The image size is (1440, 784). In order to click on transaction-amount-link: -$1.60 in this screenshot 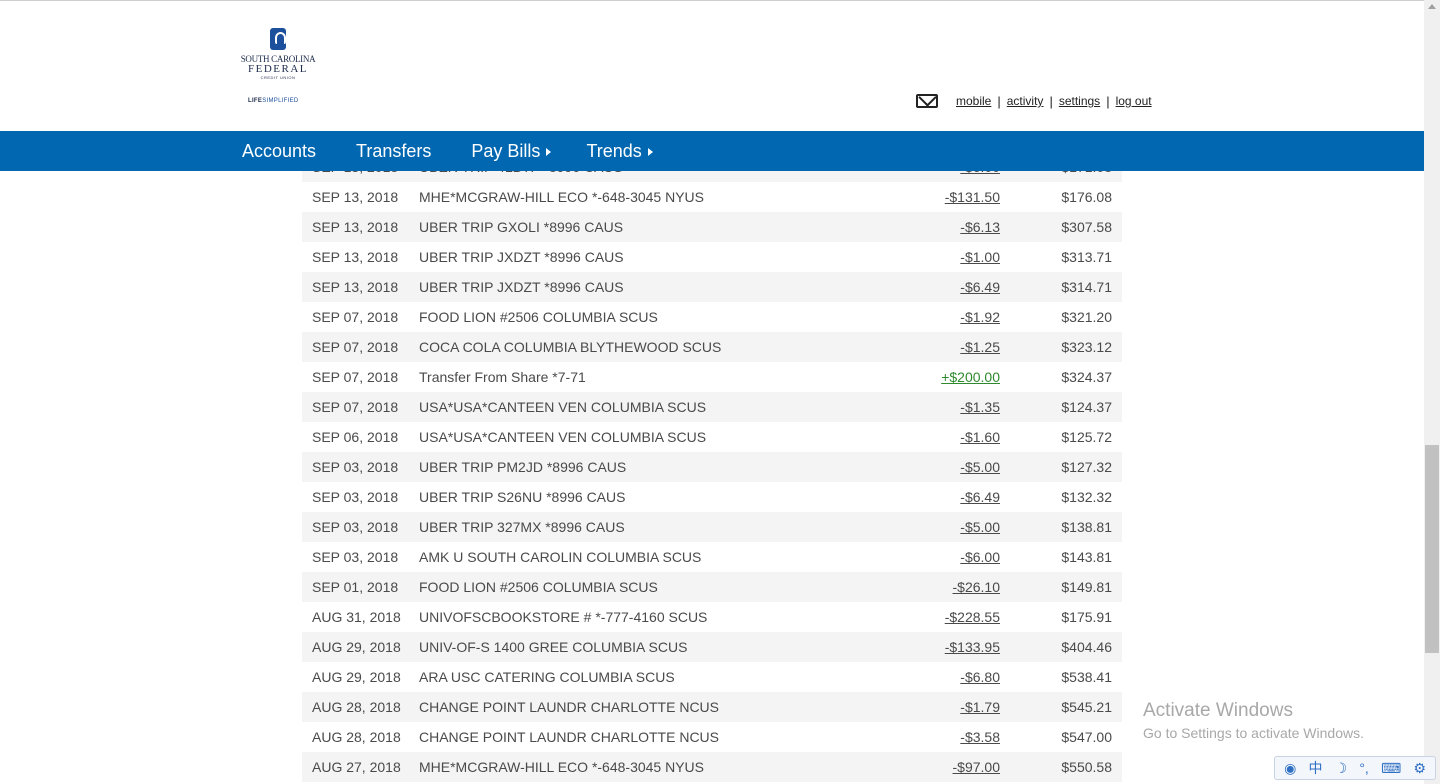, I will do `click(980, 437)`.